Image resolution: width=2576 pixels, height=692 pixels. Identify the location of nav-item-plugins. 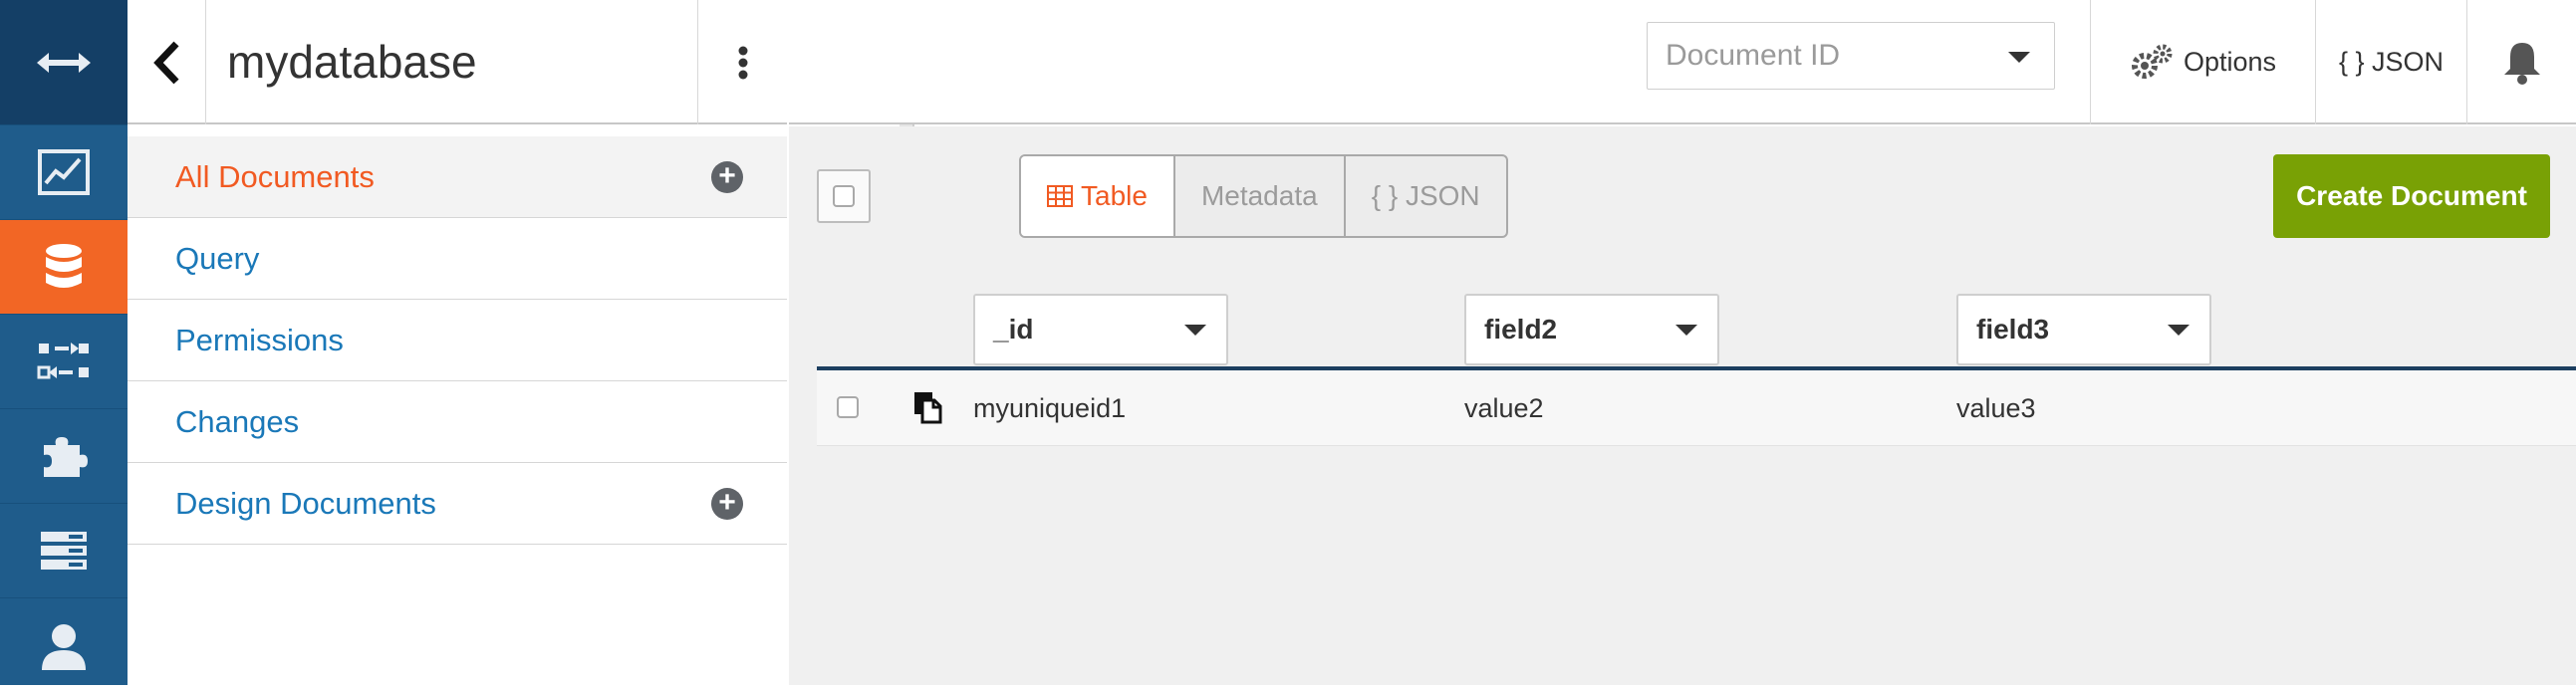
(64, 456).